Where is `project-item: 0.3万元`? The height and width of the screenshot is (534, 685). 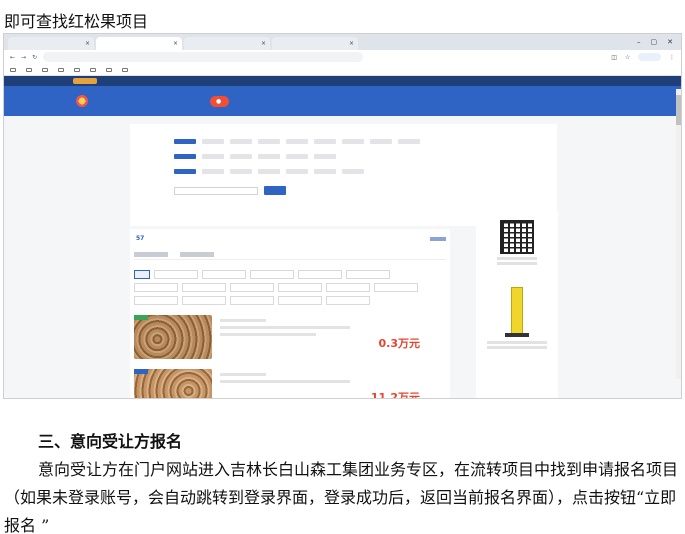 project-item: 0.3万元 is located at coordinates (290, 337).